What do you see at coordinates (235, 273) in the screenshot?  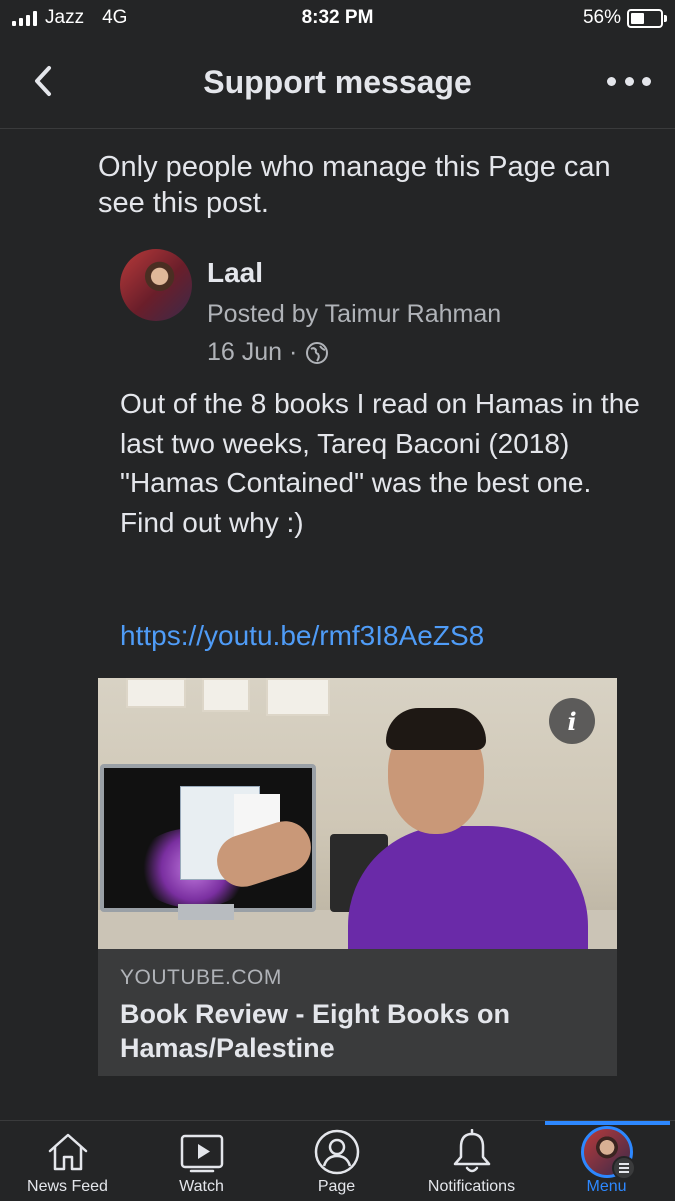 I see `page-name: Laal` at bounding box center [235, 273].